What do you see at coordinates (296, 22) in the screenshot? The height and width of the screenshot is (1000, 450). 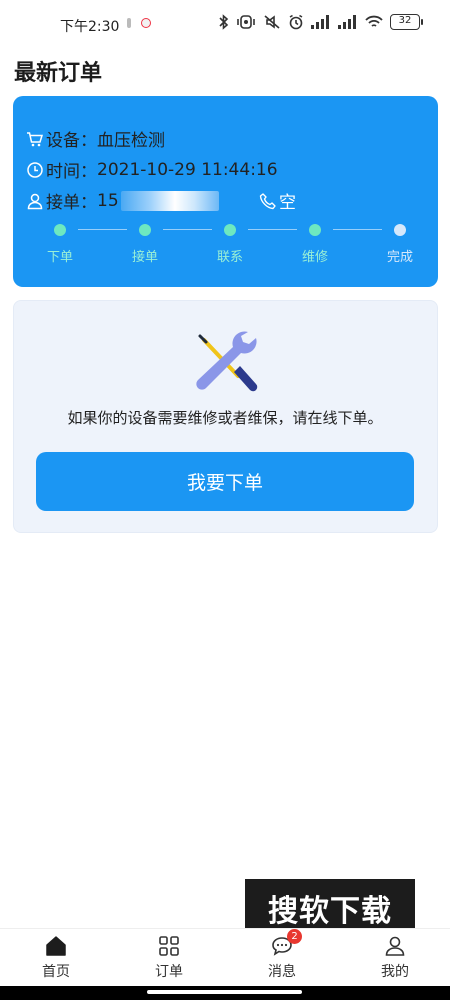 I see `alarm-icon` at bounding box center [296, 22].